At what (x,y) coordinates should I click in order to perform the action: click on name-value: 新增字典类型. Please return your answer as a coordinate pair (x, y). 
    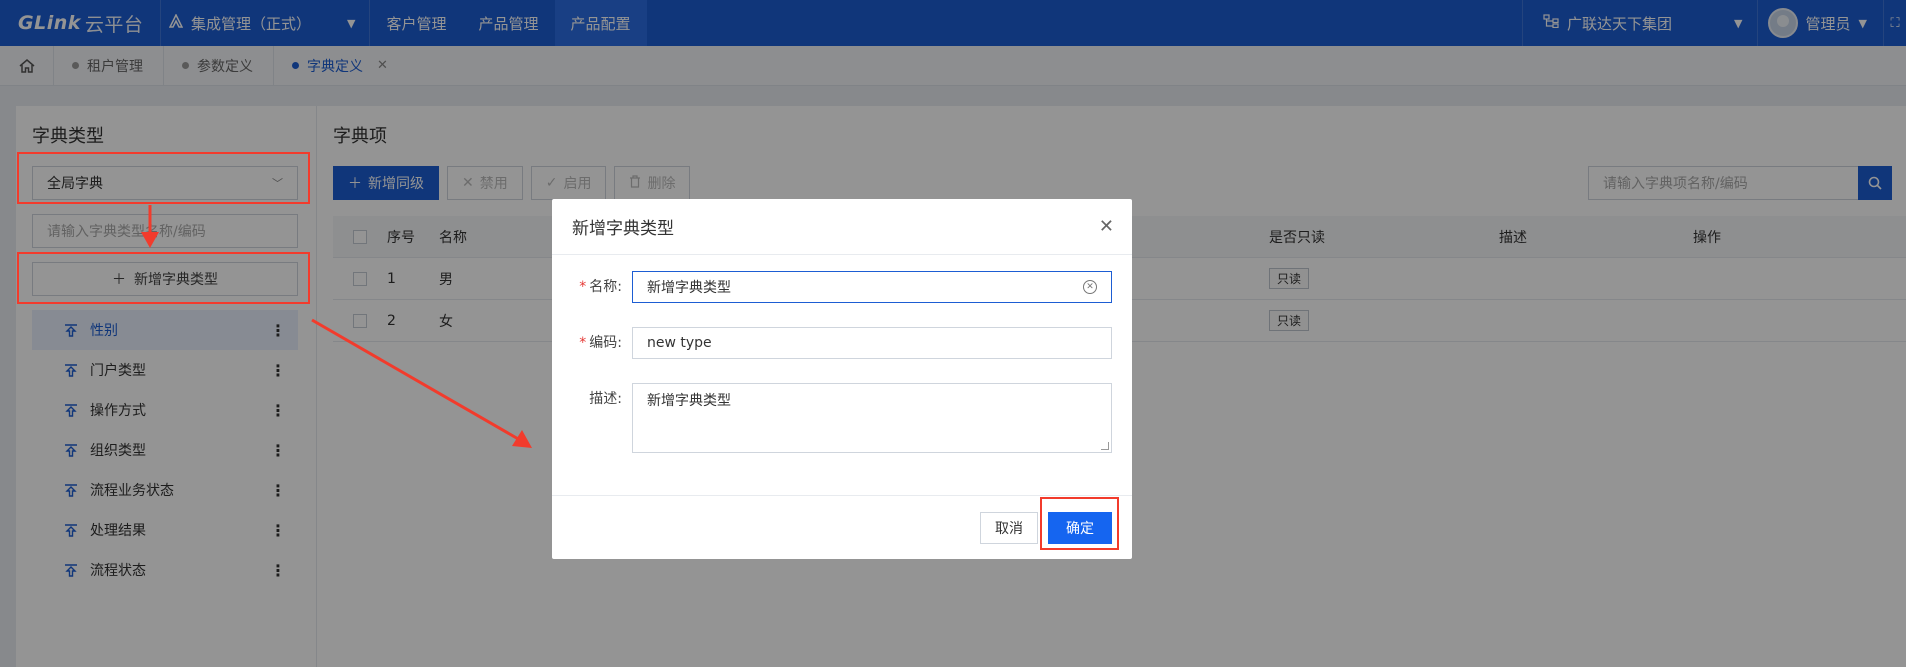
    Looking at the image, I should click on (689, 288).